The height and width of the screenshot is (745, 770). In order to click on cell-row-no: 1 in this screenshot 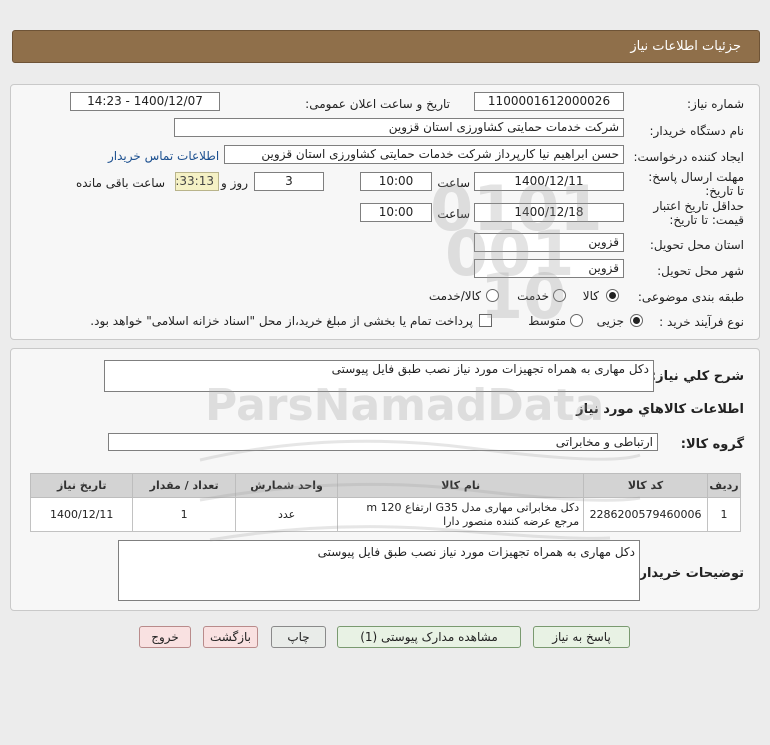, I will do `click(724, 514)`.